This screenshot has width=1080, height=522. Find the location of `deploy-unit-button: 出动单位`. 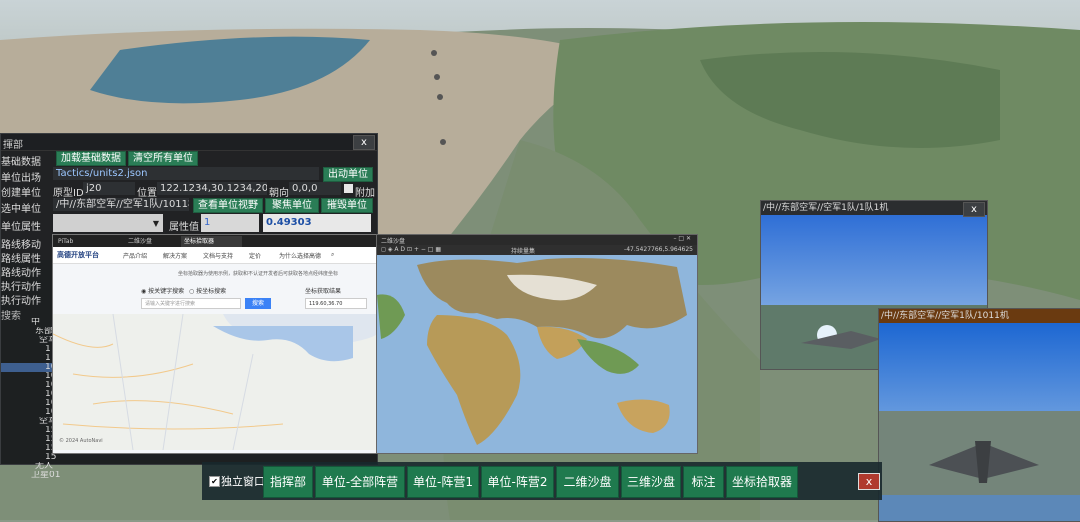

deploy-unit-button: 出动单位 is located at coordinates (348, 174).